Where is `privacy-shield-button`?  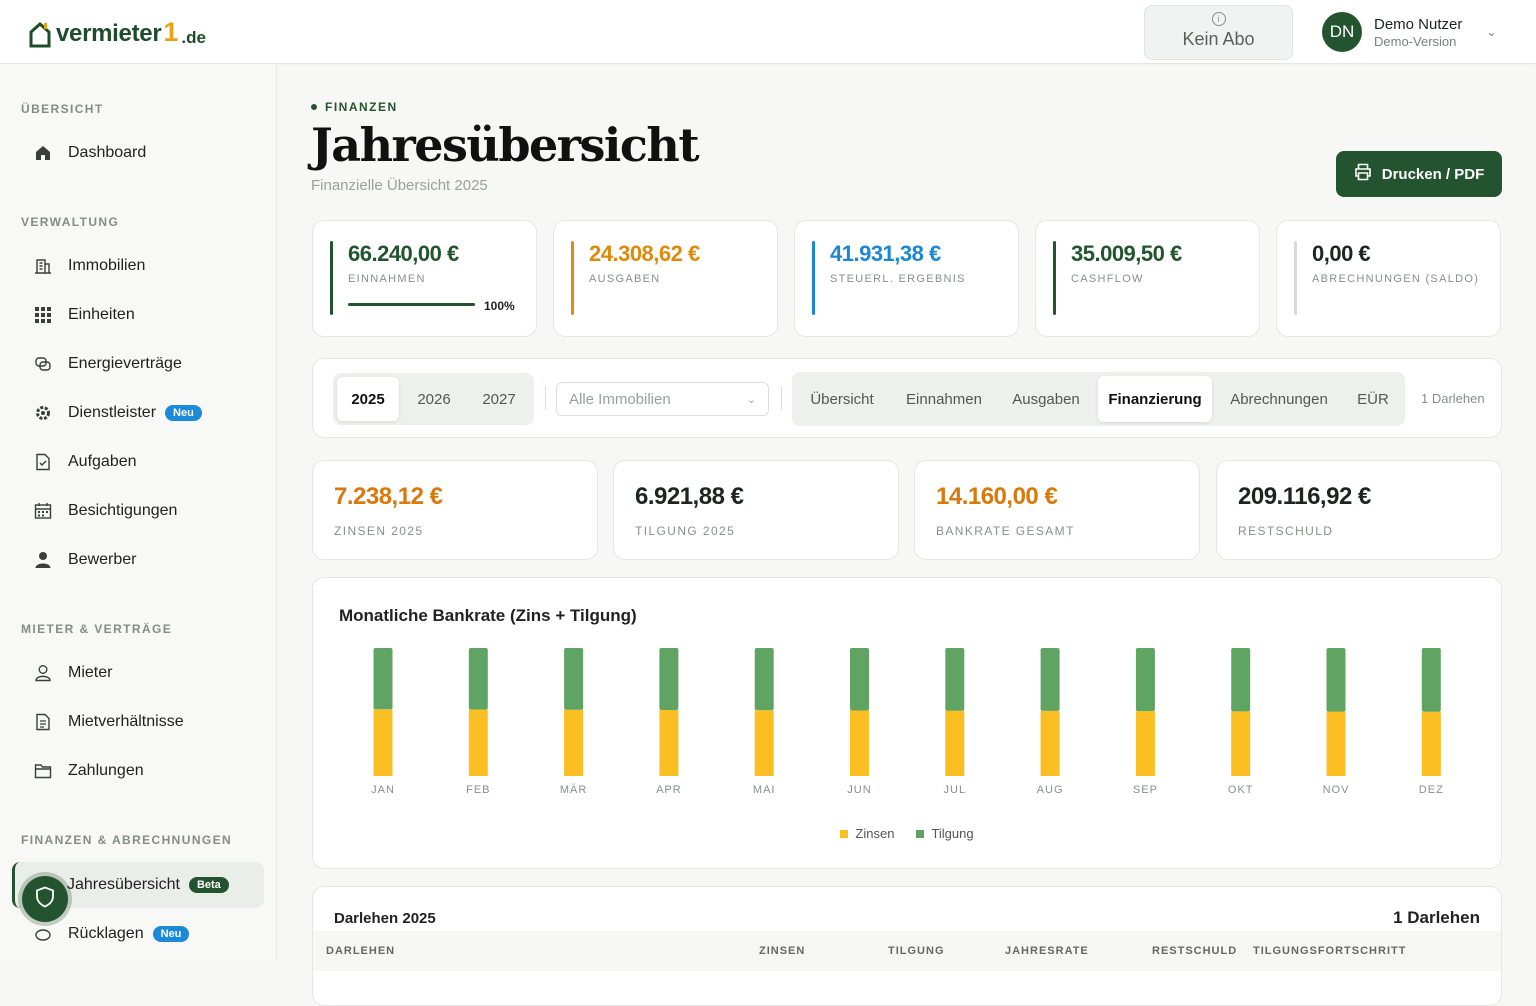
privacy-shield-button is located at coordinates (45, 899).